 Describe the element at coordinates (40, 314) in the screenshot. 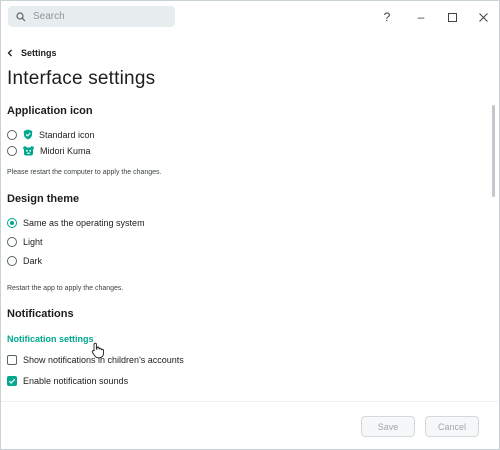

I see `notifications-heading: Notifications` at that location.